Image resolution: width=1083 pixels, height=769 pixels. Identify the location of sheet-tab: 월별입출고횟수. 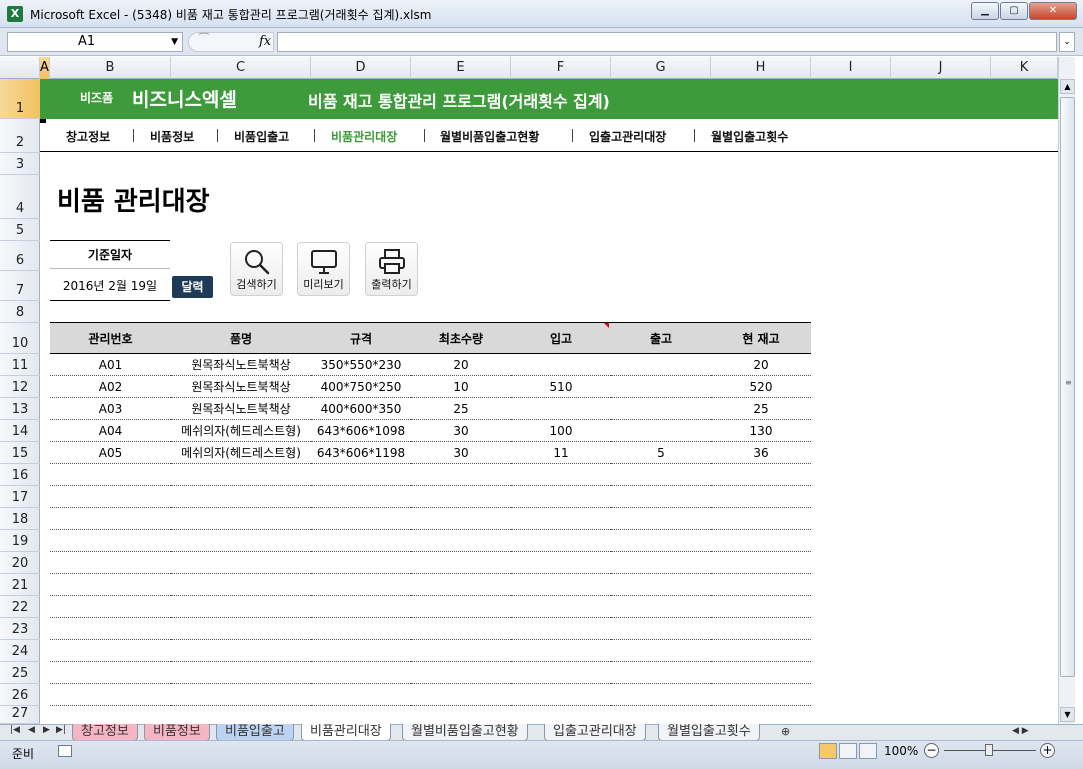
(709, 732).